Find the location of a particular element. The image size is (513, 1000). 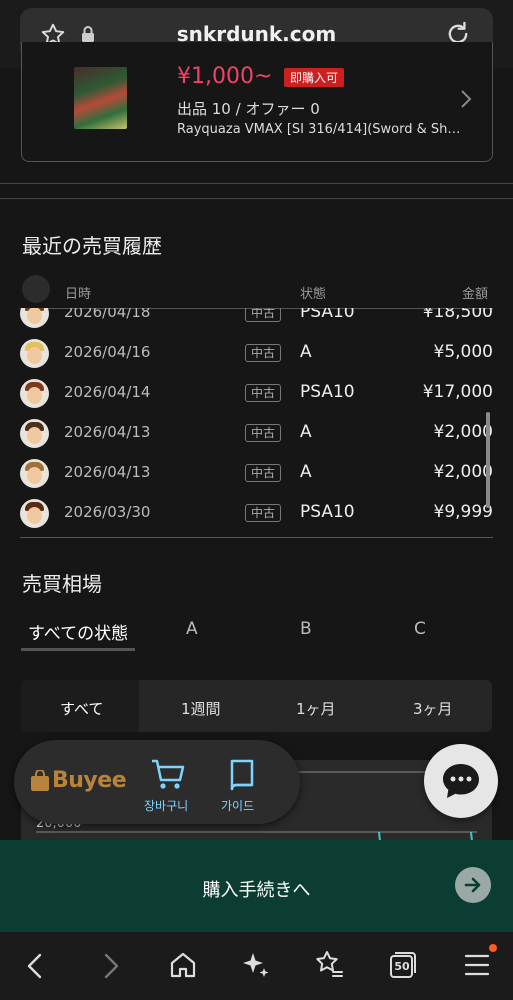

menu-icon is located at coordinates (477, 965).